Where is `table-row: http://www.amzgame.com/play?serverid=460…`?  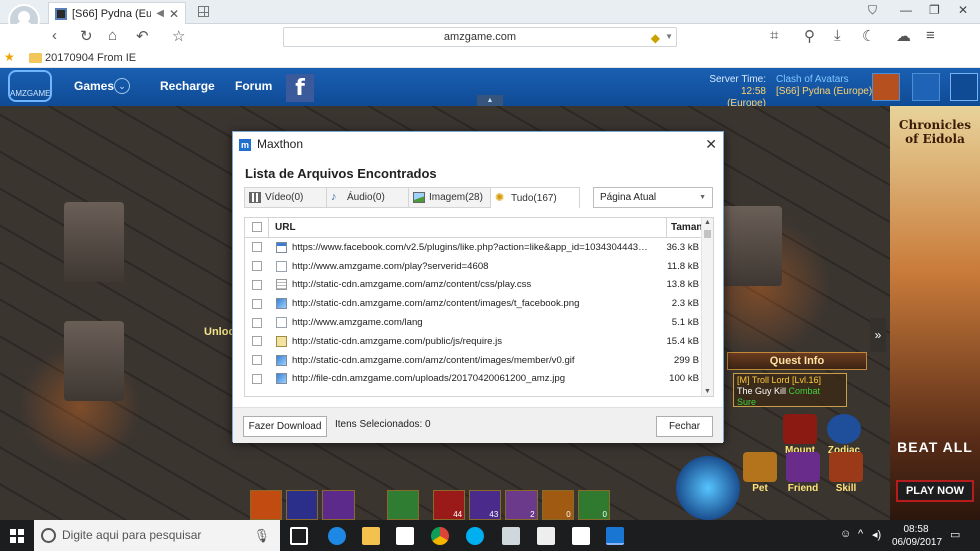
table-row: http://www.amzgame.com/play?serverid=460… is located at coordinates (474, 266).